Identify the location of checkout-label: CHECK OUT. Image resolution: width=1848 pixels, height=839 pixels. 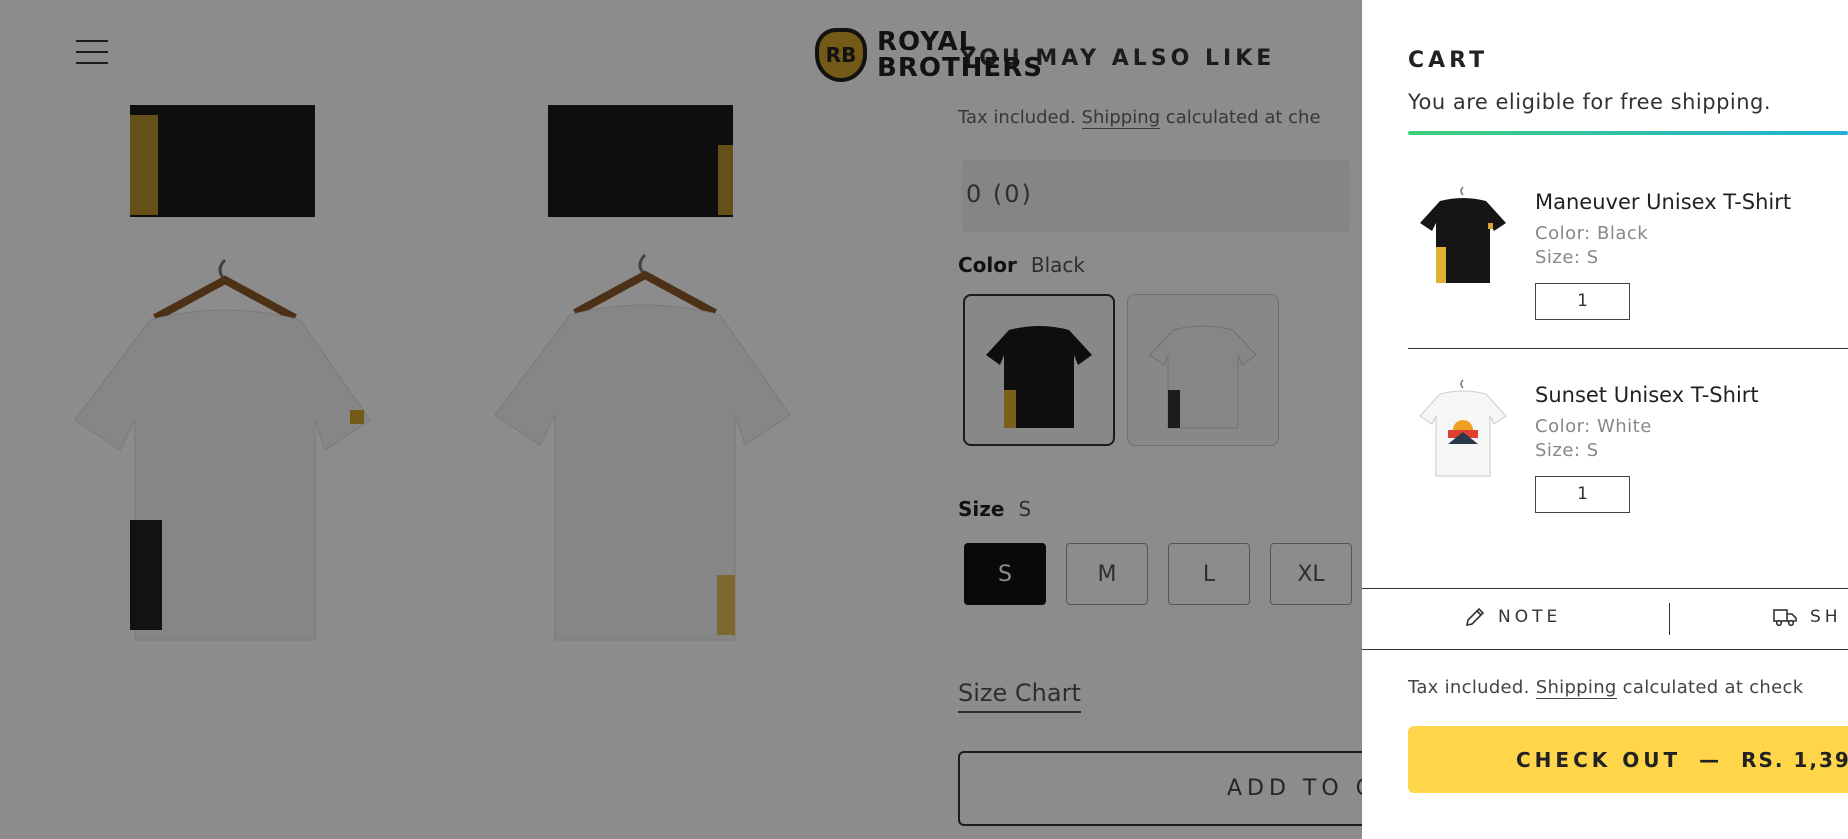
(1599, 759).